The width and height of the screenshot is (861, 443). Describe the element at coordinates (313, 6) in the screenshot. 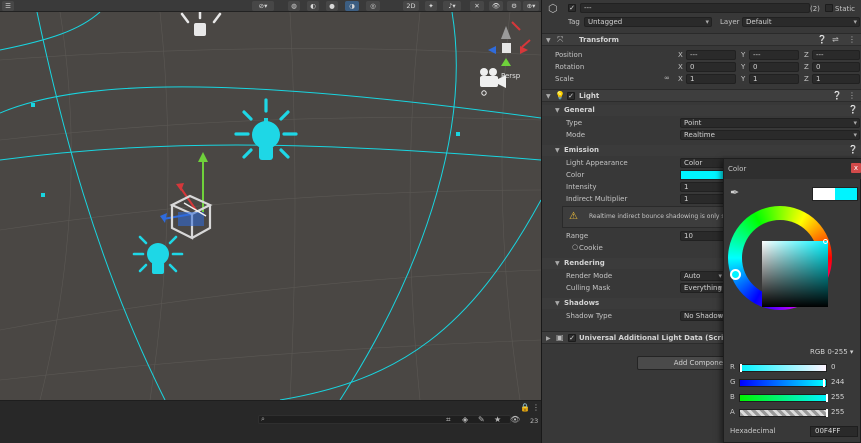

I see `shaded-toggle-icon: ◐` at that location.